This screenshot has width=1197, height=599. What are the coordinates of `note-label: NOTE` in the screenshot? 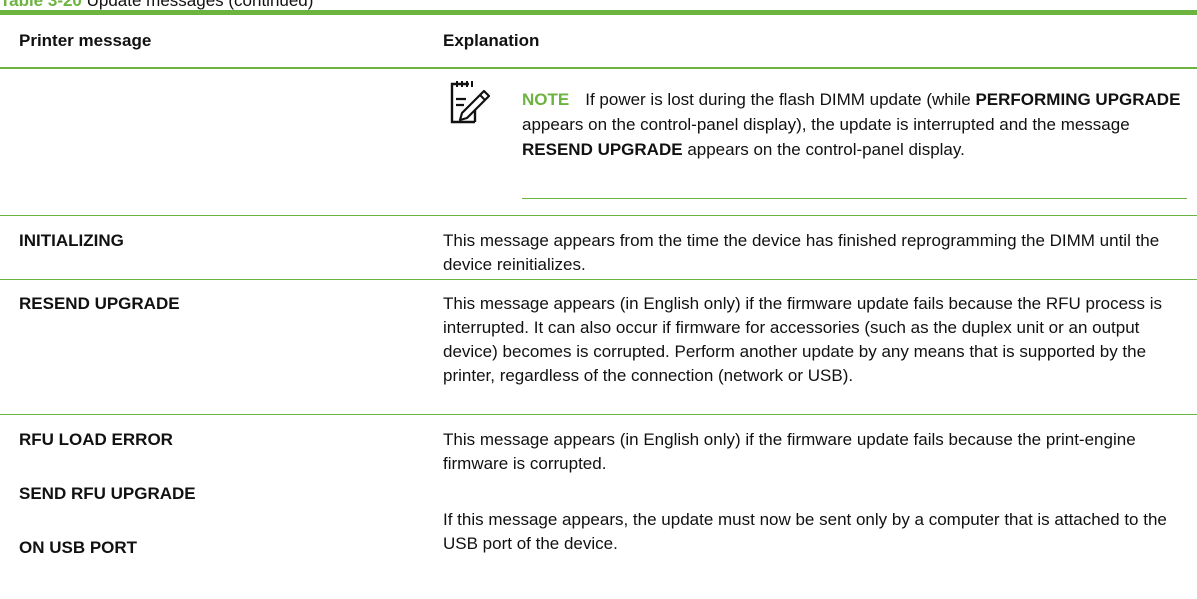 It's located at (546, 99).